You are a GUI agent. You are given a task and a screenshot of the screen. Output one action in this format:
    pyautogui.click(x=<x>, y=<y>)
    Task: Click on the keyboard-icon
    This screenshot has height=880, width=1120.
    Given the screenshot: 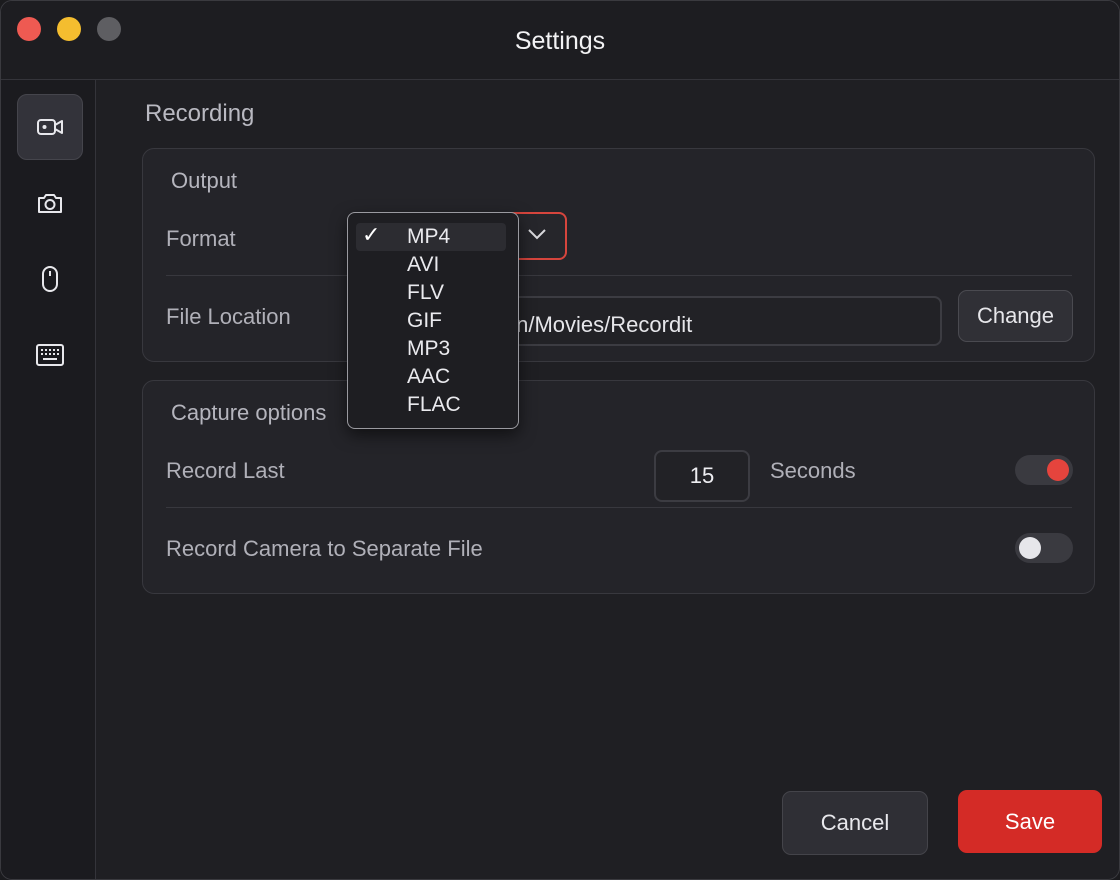 What is the action you would take?
    pyautogui.click(x=50, y=355)
    